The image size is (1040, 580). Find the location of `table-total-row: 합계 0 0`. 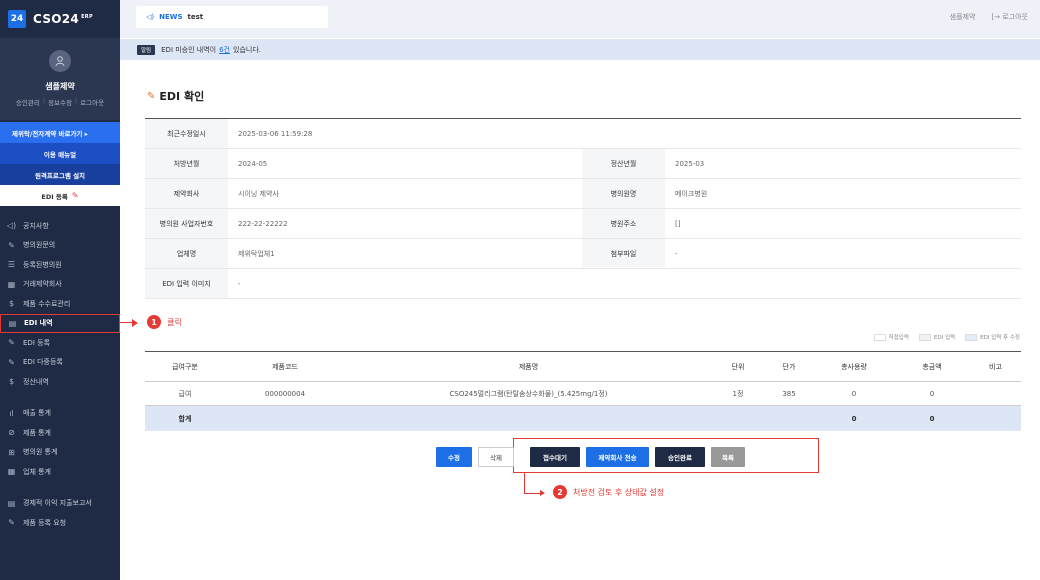

table-total-row: 합계 0 0 is located at coordinates (583, 418).